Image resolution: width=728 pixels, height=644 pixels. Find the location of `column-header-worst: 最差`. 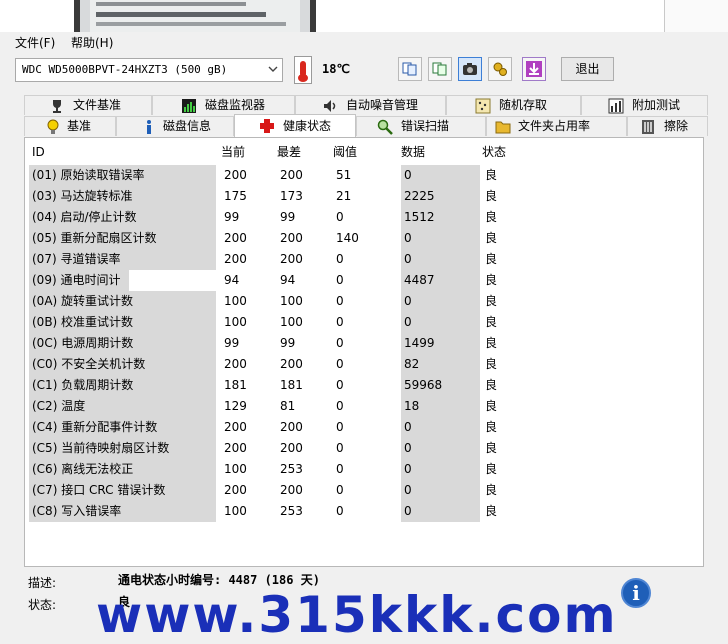

column-header-worst: 最差 is located at coordinates (305, 152).